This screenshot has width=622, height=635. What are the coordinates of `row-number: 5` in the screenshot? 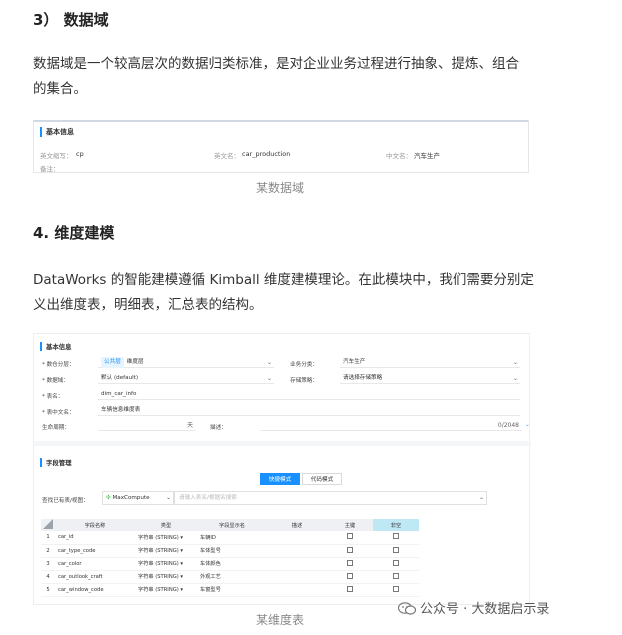 It's located at (48, 590).